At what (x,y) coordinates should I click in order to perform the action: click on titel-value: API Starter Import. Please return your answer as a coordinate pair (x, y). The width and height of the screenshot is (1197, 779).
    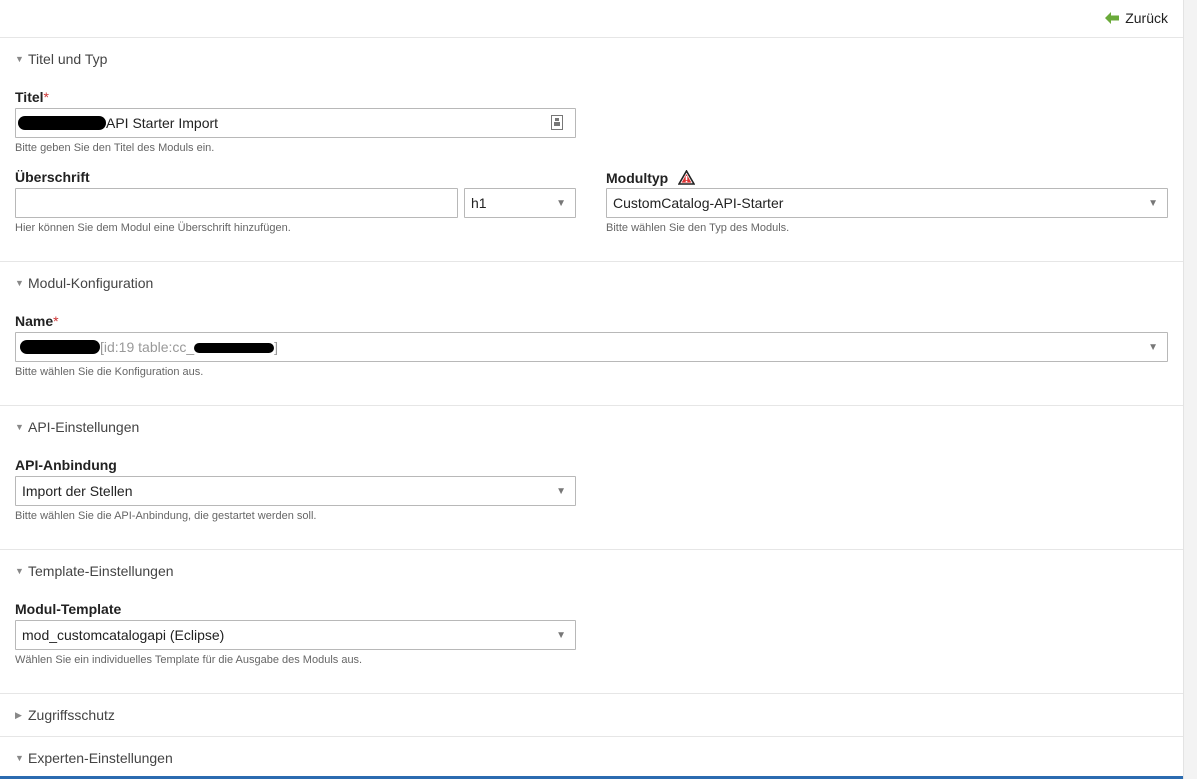
    Looking at the image, I should click on (118, 123).